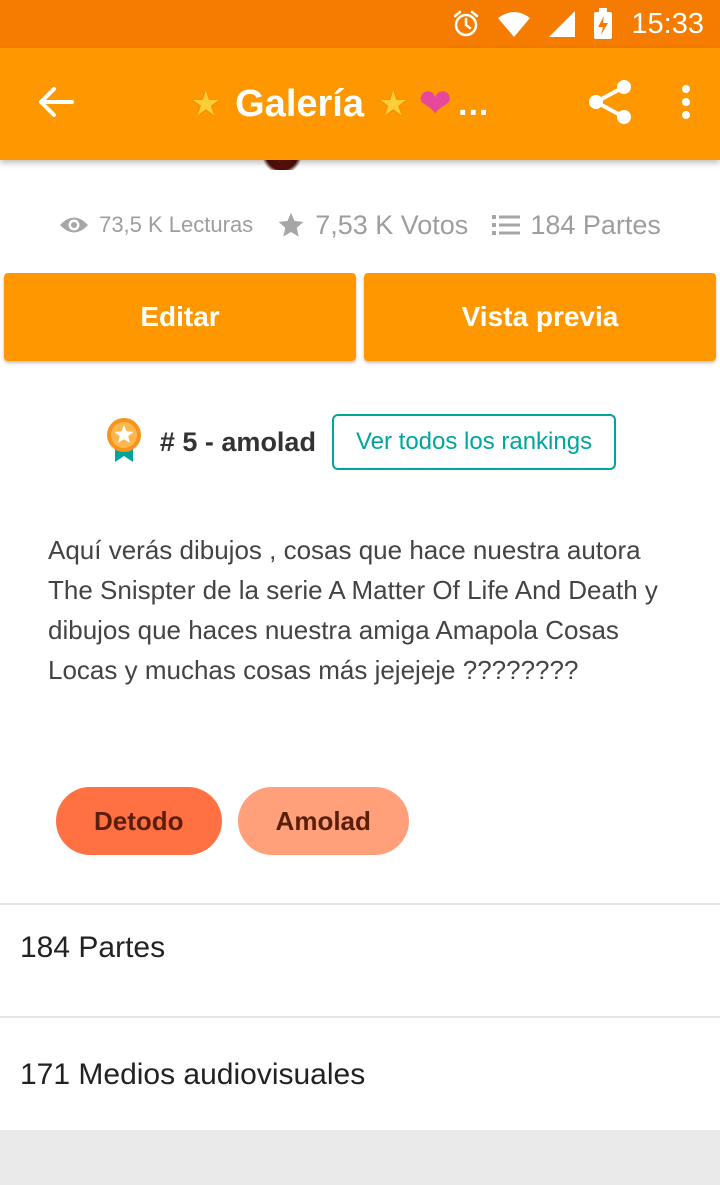  I want to click on eye-icon, so click(74, 225).